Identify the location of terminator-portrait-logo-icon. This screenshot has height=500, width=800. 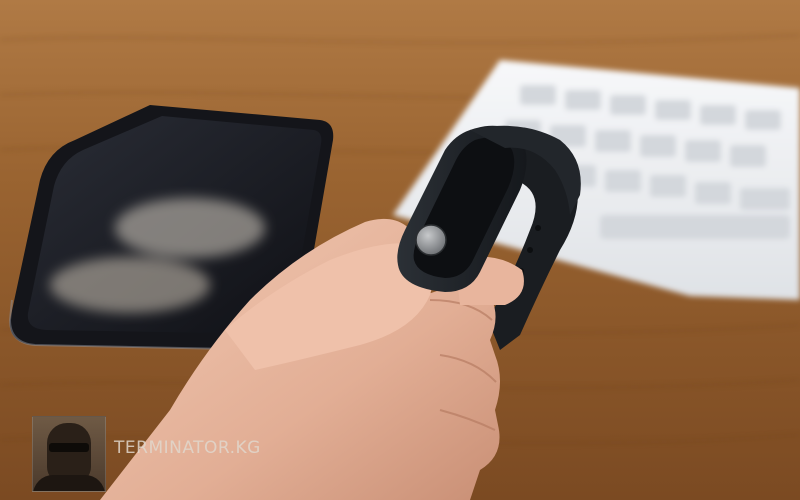
(69, 454).